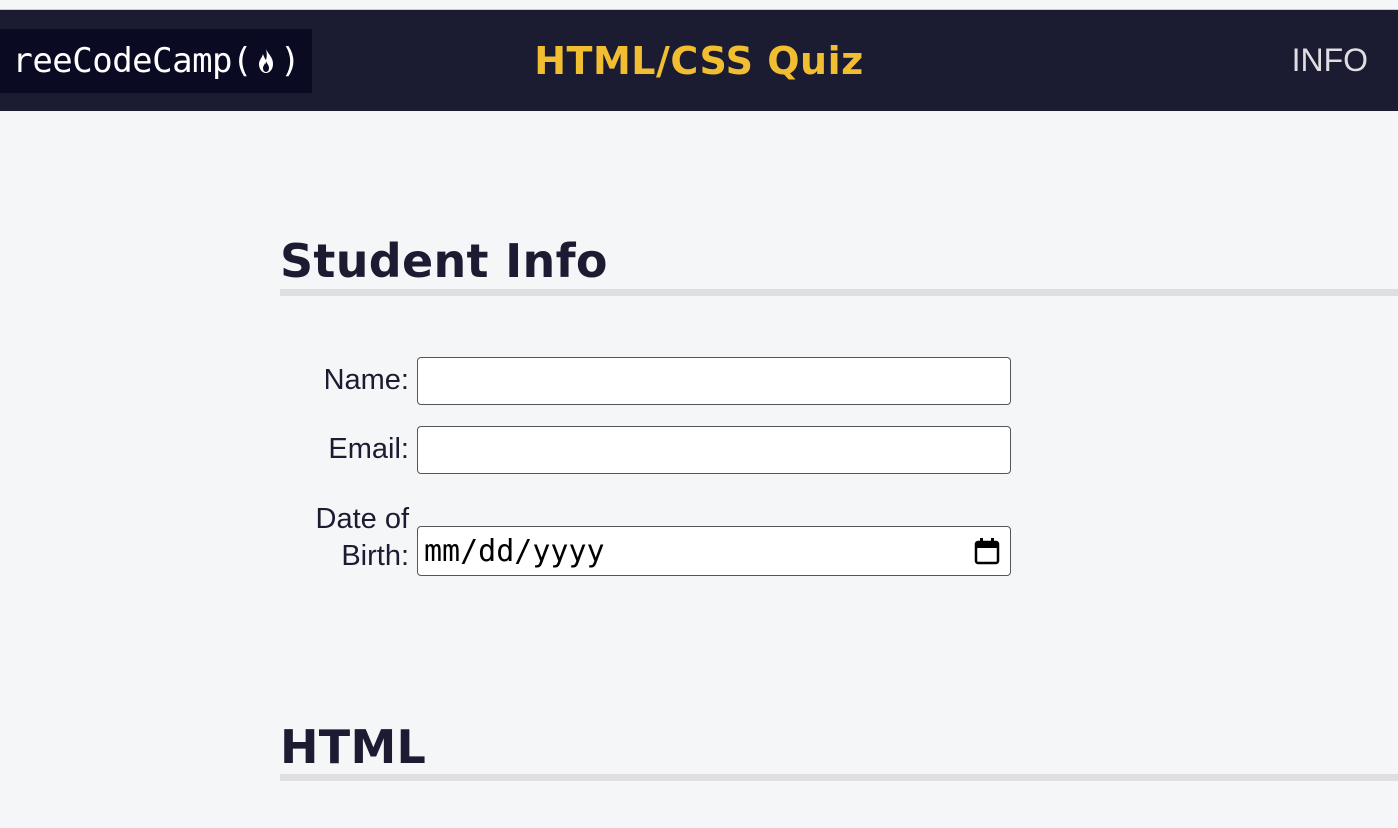  Describe the element at coordinates (699, 5) in the screenshot. I see `browser-top-strip` at that location.